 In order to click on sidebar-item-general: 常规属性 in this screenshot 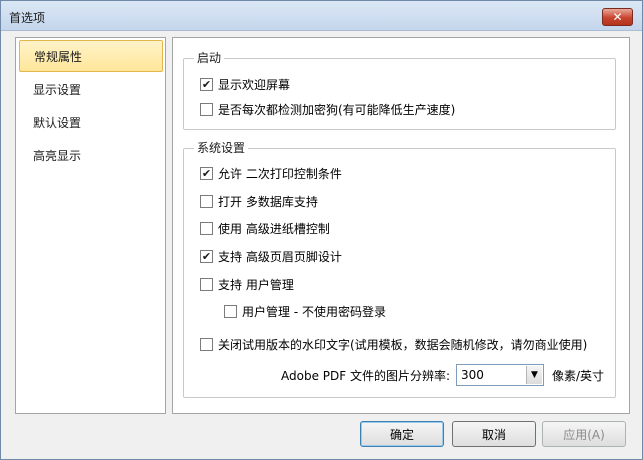, I will do `click(91, 56)`.